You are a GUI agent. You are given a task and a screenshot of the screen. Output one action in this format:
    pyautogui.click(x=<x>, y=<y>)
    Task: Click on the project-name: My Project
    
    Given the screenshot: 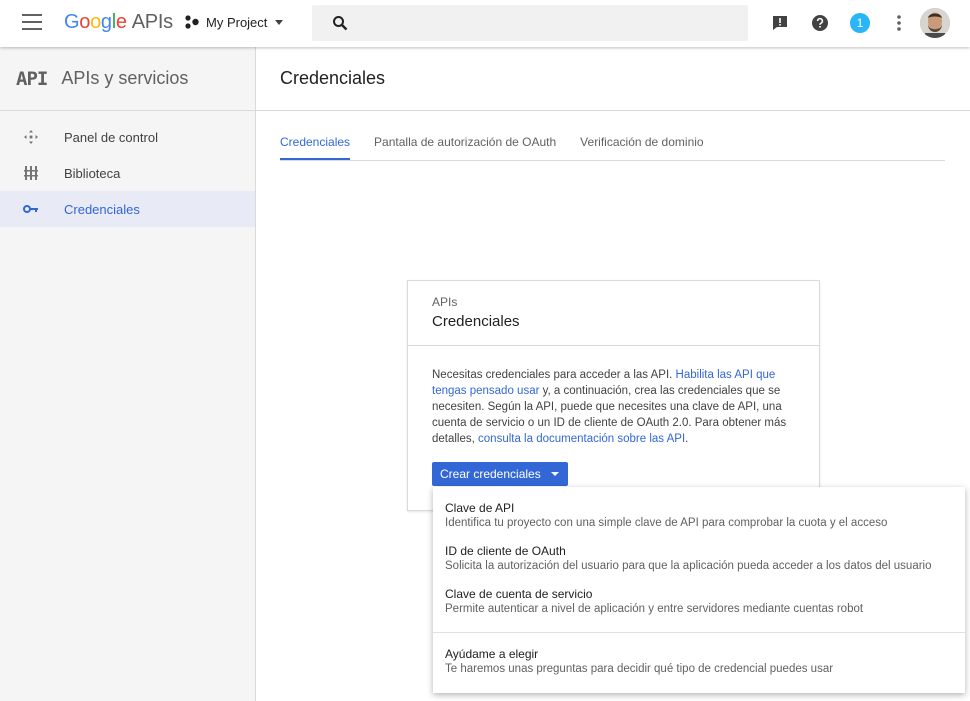 What is the action you would take?
    pyautogui.click(x=237, y=22)
    